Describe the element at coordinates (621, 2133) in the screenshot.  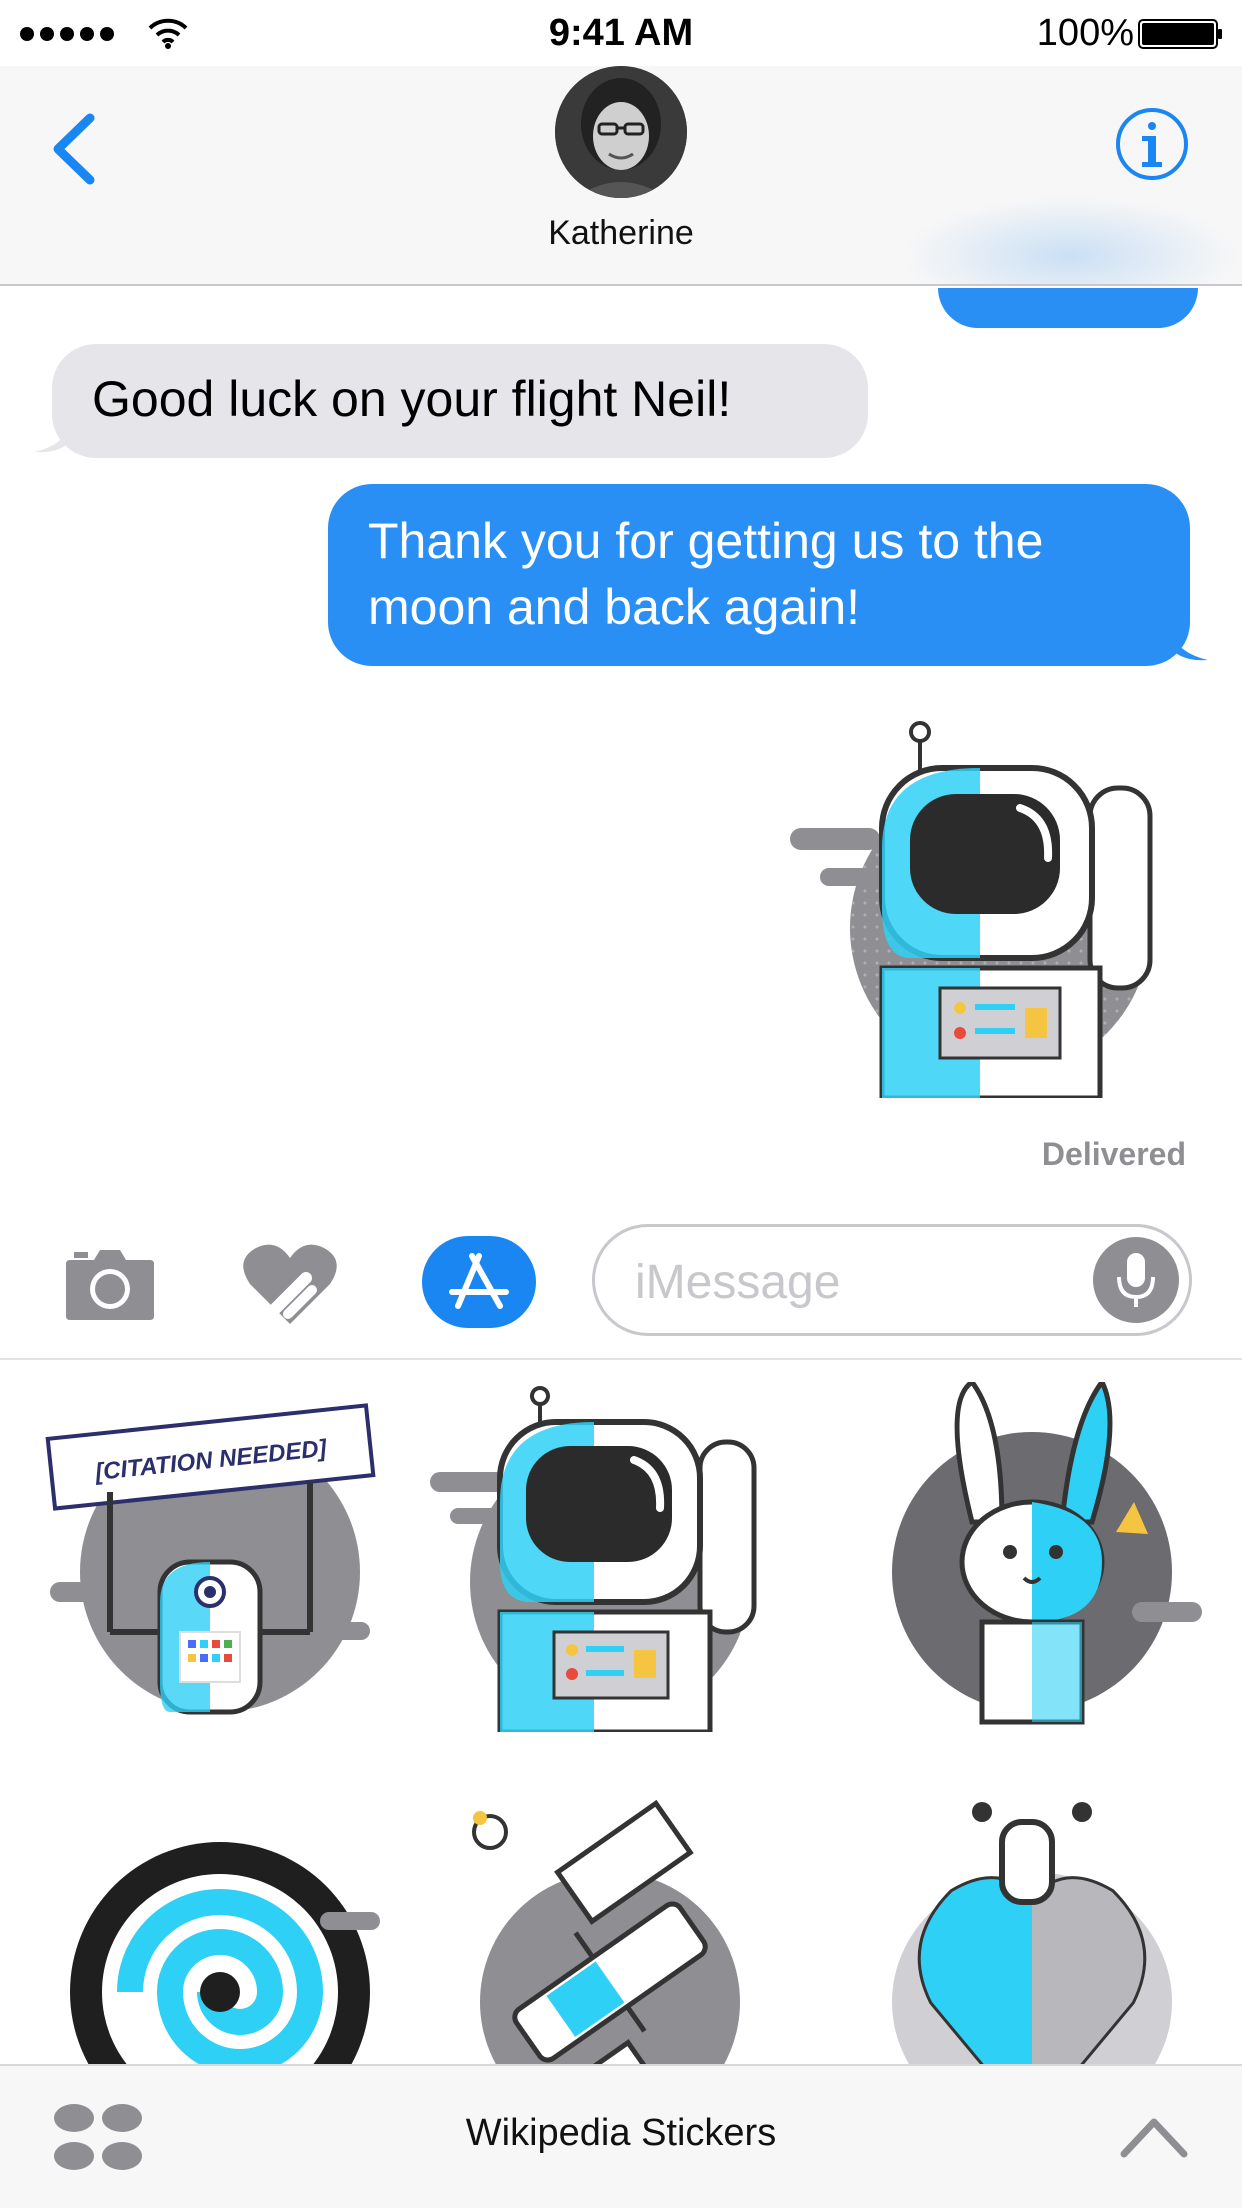
I see `app-bar-title: Wikipedia Stickers` at that location.